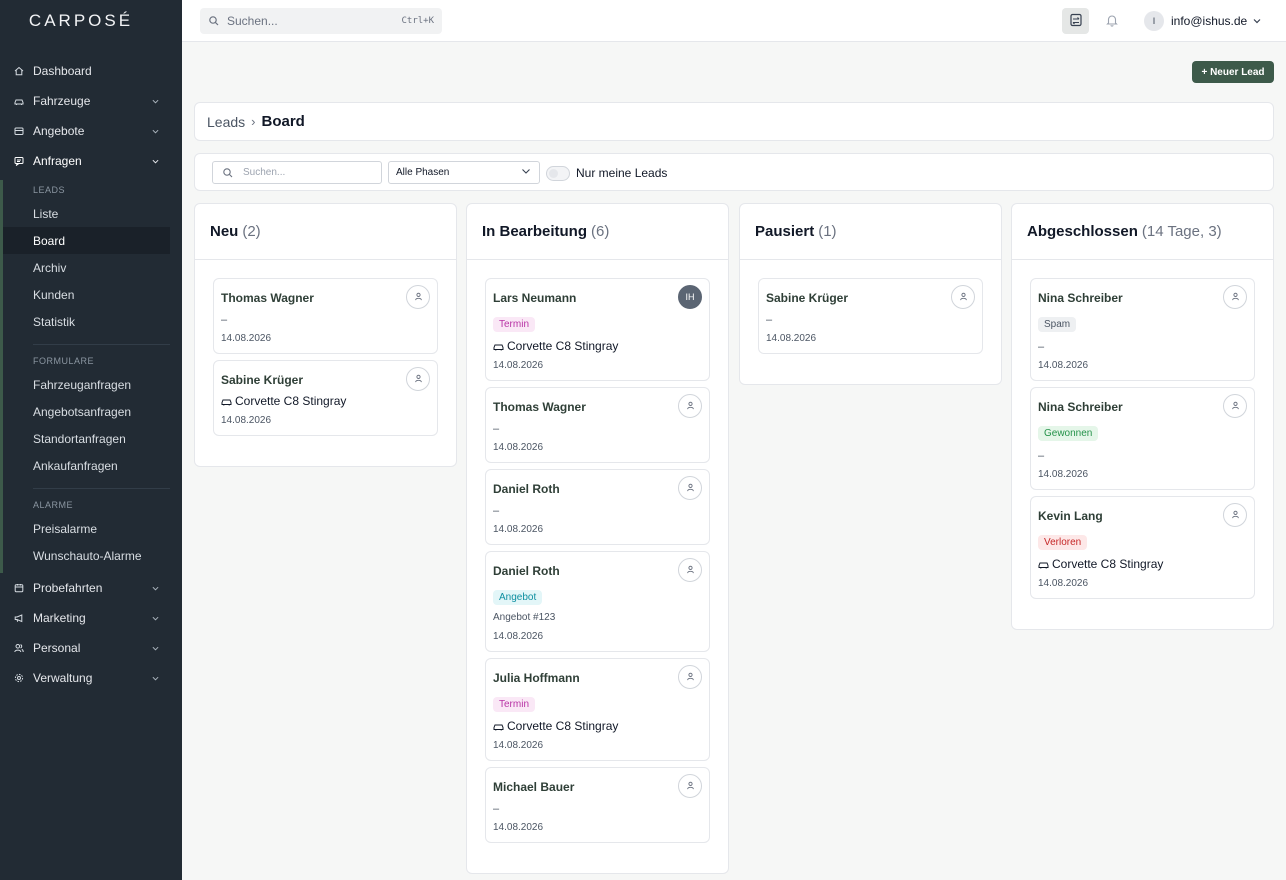 The image size is (1286, 880). Describe the element at coordinates (86, 240) in the screenshot. I see `sidebar-item-board: Board` at that location.